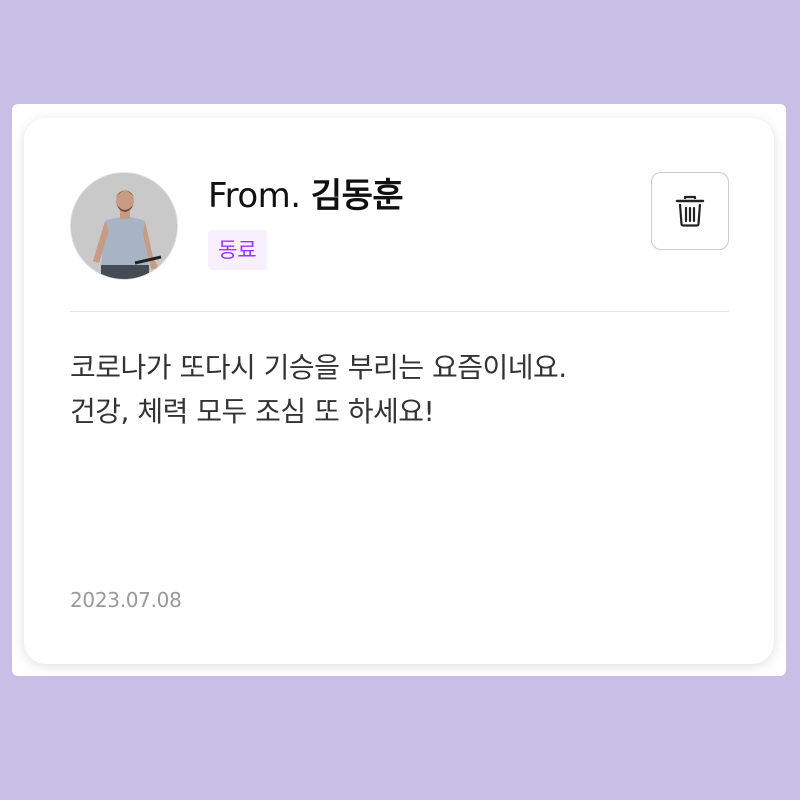  I want to click on sender-line: From. 김동훈, so click(306, 196).